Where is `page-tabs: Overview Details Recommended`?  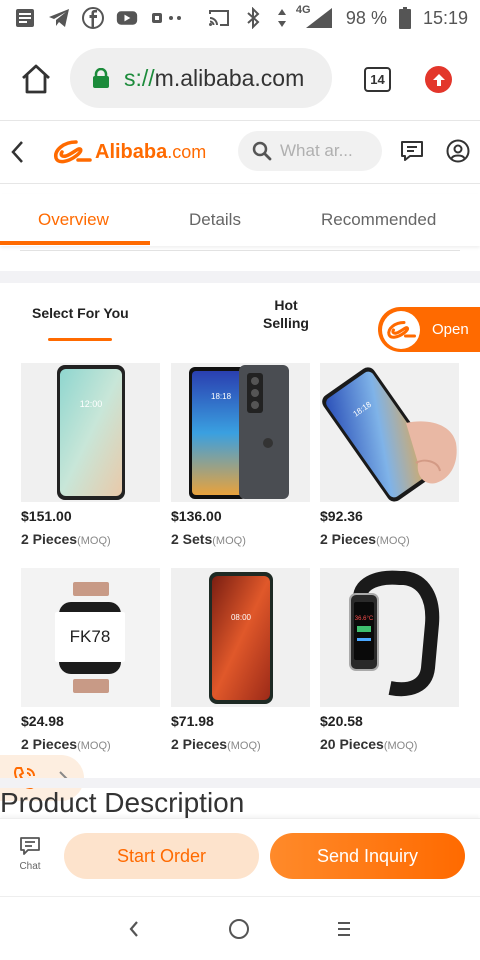 page-tabs: Overview Details Recommended is located at coordinates (240, 220).